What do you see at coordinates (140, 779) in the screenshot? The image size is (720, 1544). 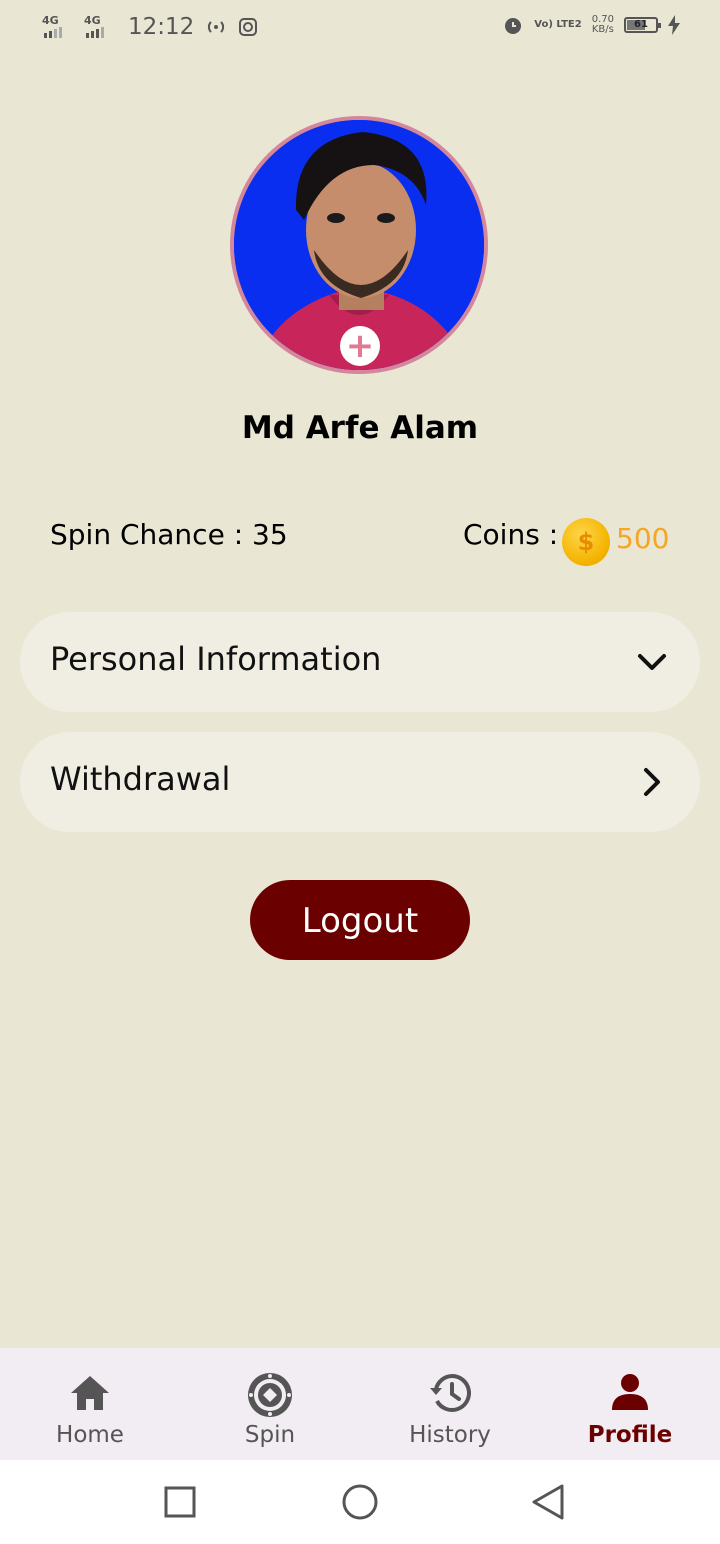 I see `withdrawal-label: Withdrawal` at bounding box center [140, 779].